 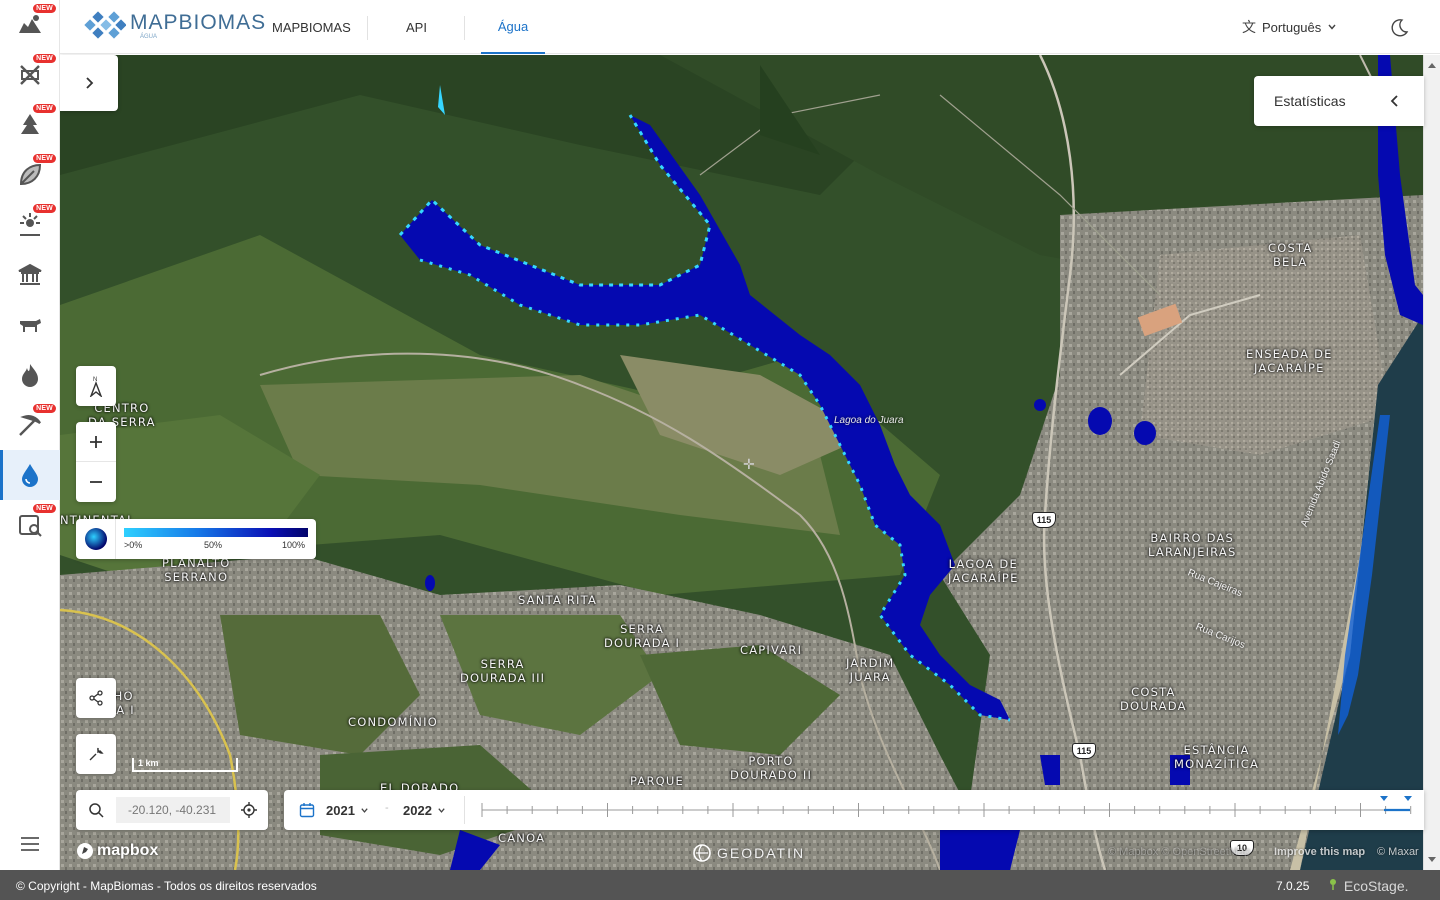 What do you see at coordinates (1289, 361) in the screenshot?
I see `place-label: ENSEADA DE JACARAÍPE` at bounding box center [1289, 361].